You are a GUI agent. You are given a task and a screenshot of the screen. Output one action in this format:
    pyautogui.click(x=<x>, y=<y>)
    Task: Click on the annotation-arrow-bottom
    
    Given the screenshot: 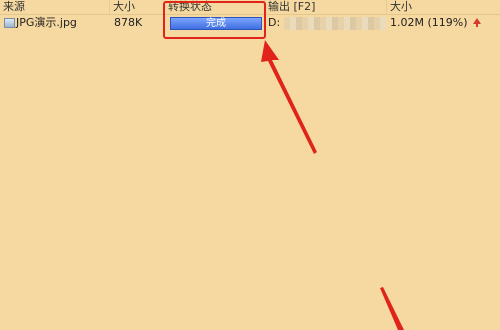 What is the action you would take?
    pyautogui.click(x=392, y=308)
    